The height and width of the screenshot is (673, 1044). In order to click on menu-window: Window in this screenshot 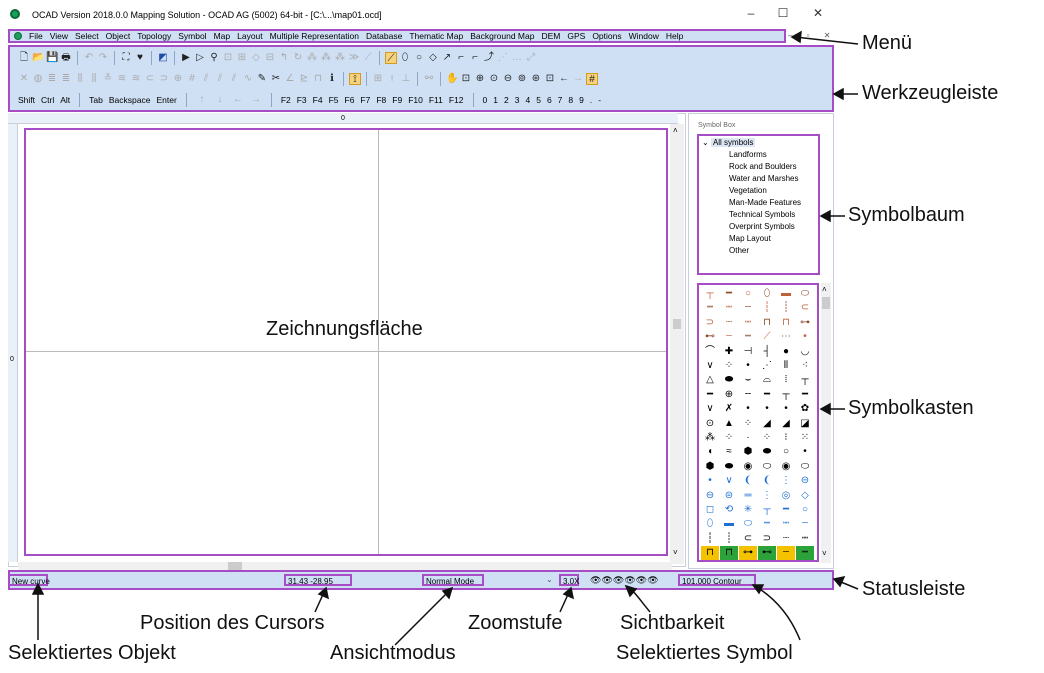, I will do `click(644, 36)`.